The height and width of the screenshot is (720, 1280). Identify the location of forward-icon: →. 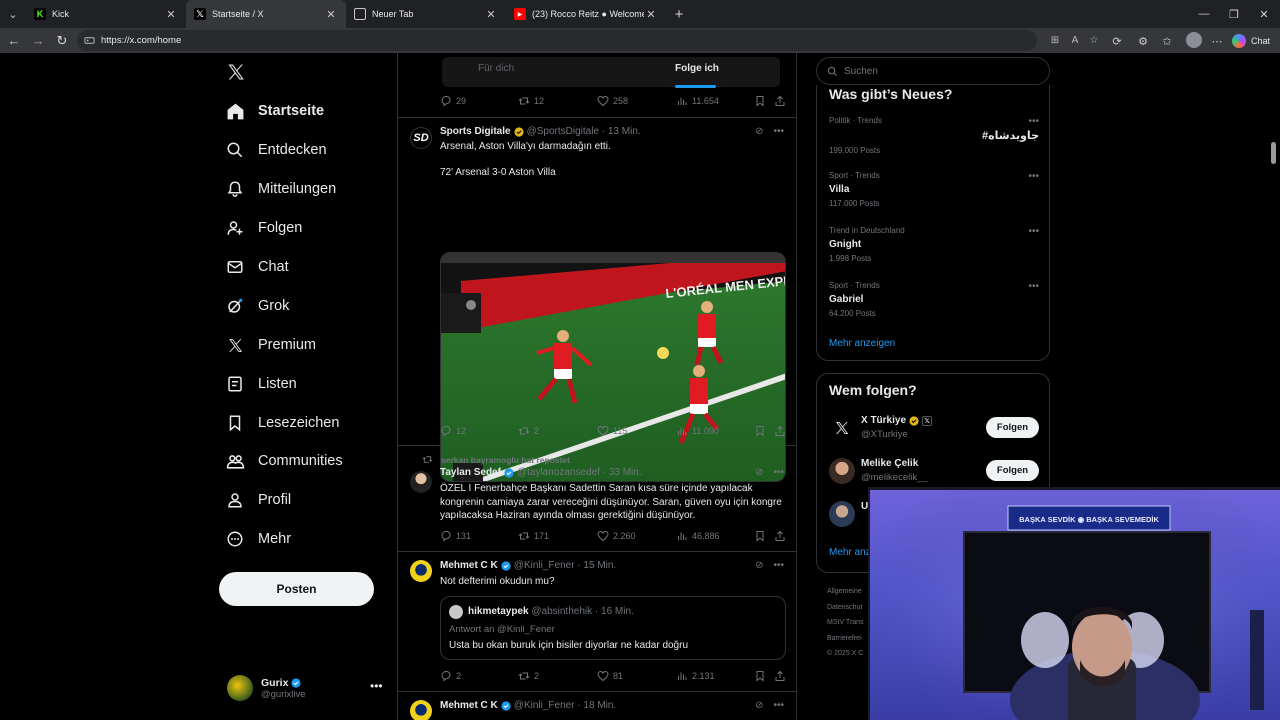
(38, 41).